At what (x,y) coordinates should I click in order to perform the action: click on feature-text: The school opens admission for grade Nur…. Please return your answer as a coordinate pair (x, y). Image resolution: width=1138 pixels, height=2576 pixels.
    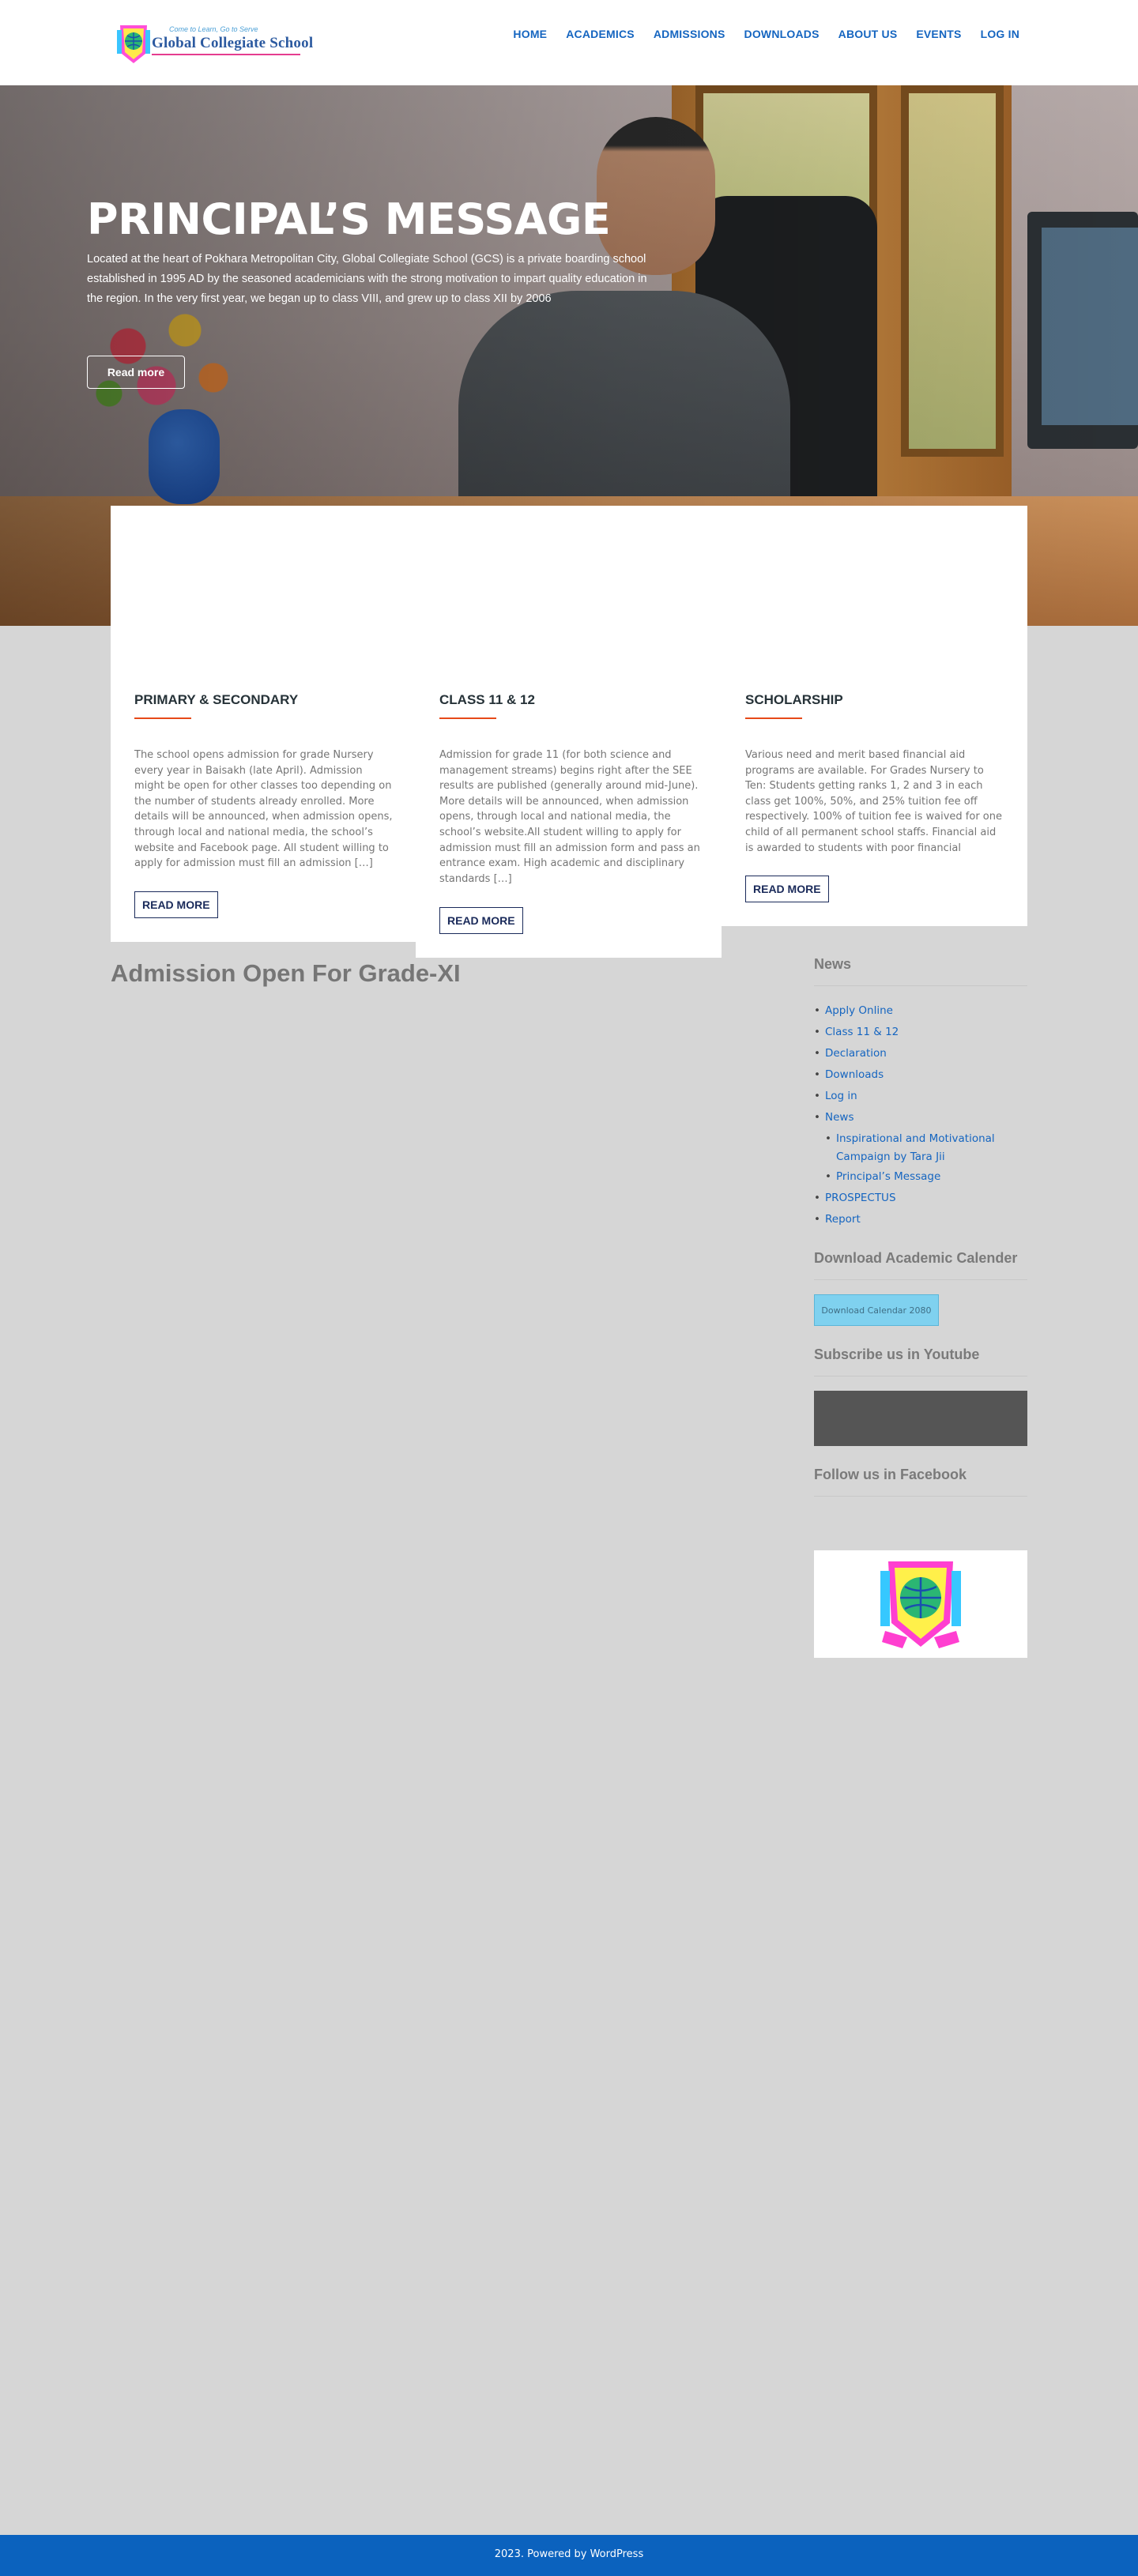
    Looking at the image, I should click on (263, 809).